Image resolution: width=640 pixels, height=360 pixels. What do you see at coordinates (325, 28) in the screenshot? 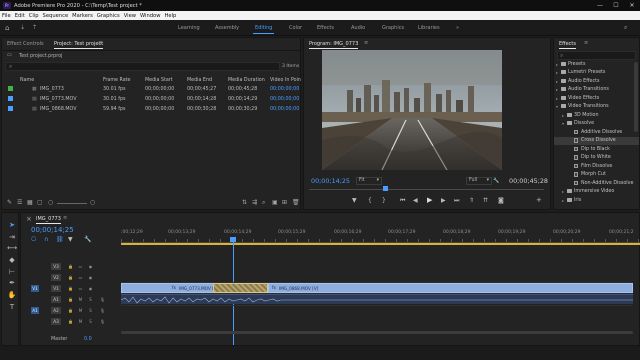
I see `workspace-tab-effects: Effects` at bounding box center [325, 28].